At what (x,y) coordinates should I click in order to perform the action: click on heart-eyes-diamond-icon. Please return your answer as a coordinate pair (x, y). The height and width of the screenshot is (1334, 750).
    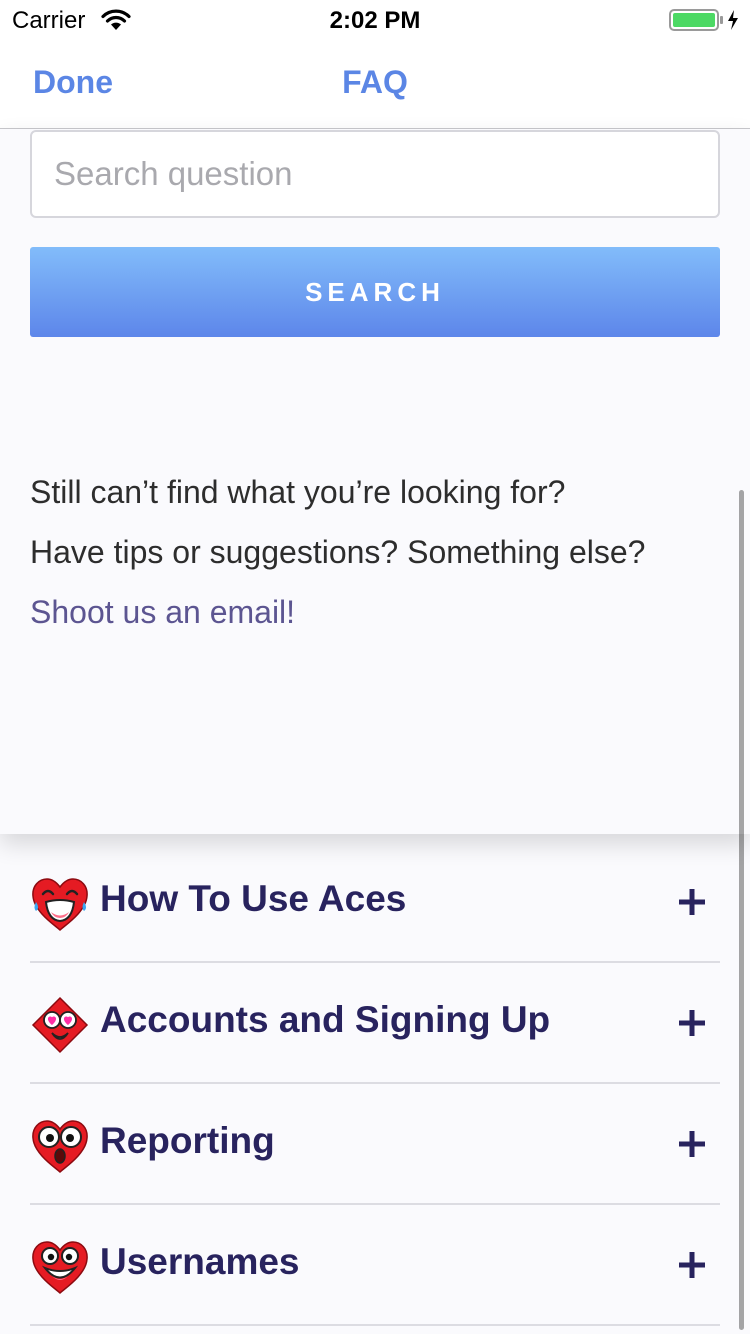
    Looking at the image, I should click on (60, 1025).